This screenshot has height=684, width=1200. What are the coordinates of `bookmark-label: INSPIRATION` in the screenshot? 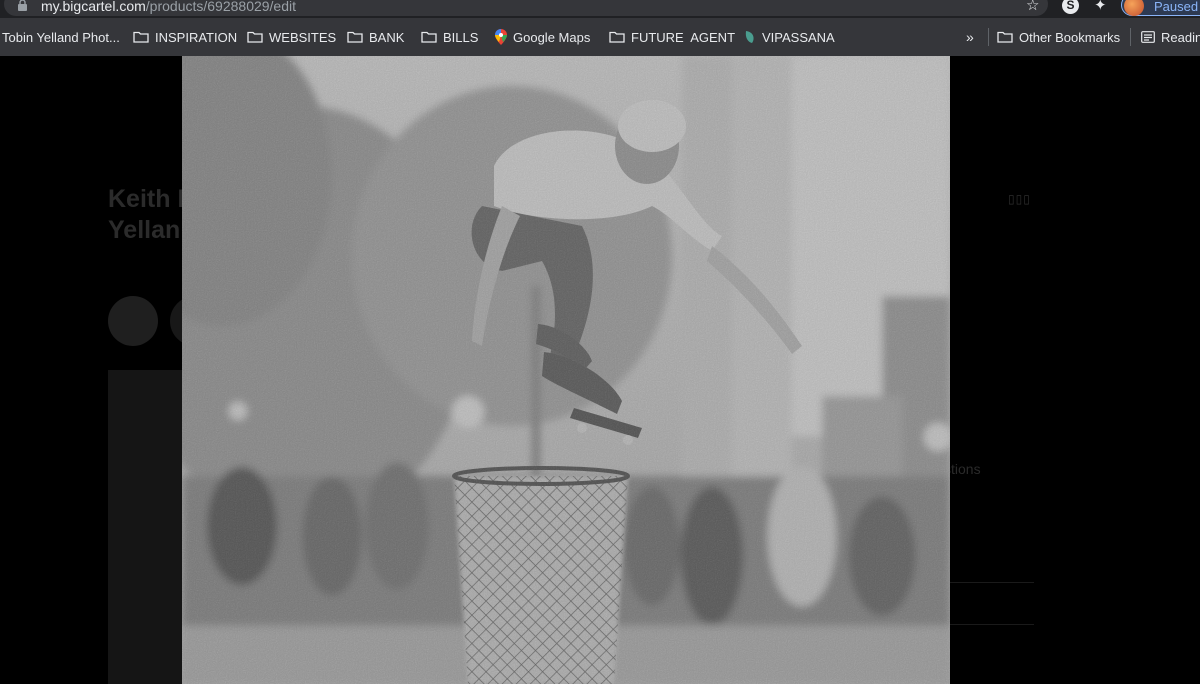 It's located at (196, 37).